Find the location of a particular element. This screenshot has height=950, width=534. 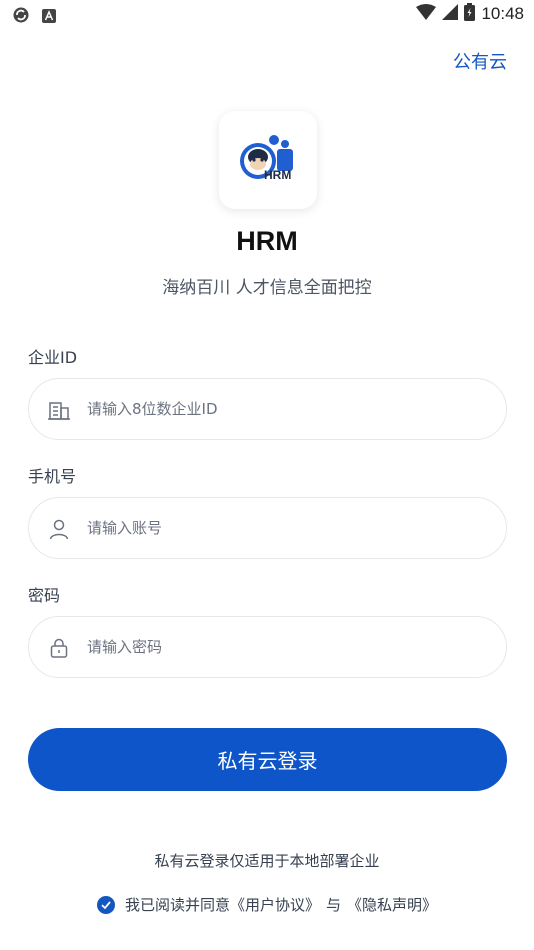

phone-field is located at coordinates (267, 528).